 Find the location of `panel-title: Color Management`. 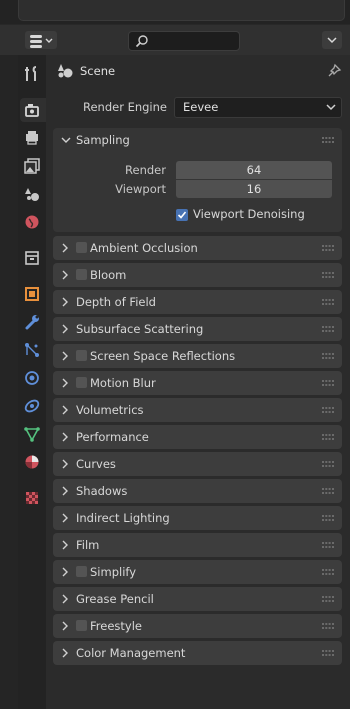

panel-title: Color Management is located at coordinates (131, 653).